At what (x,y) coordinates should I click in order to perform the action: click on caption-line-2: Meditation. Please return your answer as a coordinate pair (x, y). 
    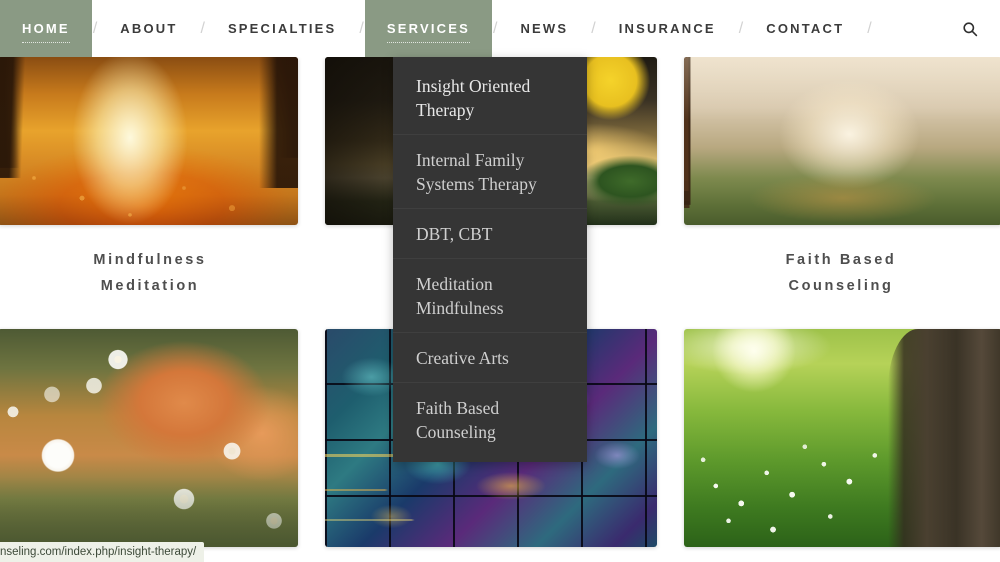
    Looking at the image, I should click on (150, 286).